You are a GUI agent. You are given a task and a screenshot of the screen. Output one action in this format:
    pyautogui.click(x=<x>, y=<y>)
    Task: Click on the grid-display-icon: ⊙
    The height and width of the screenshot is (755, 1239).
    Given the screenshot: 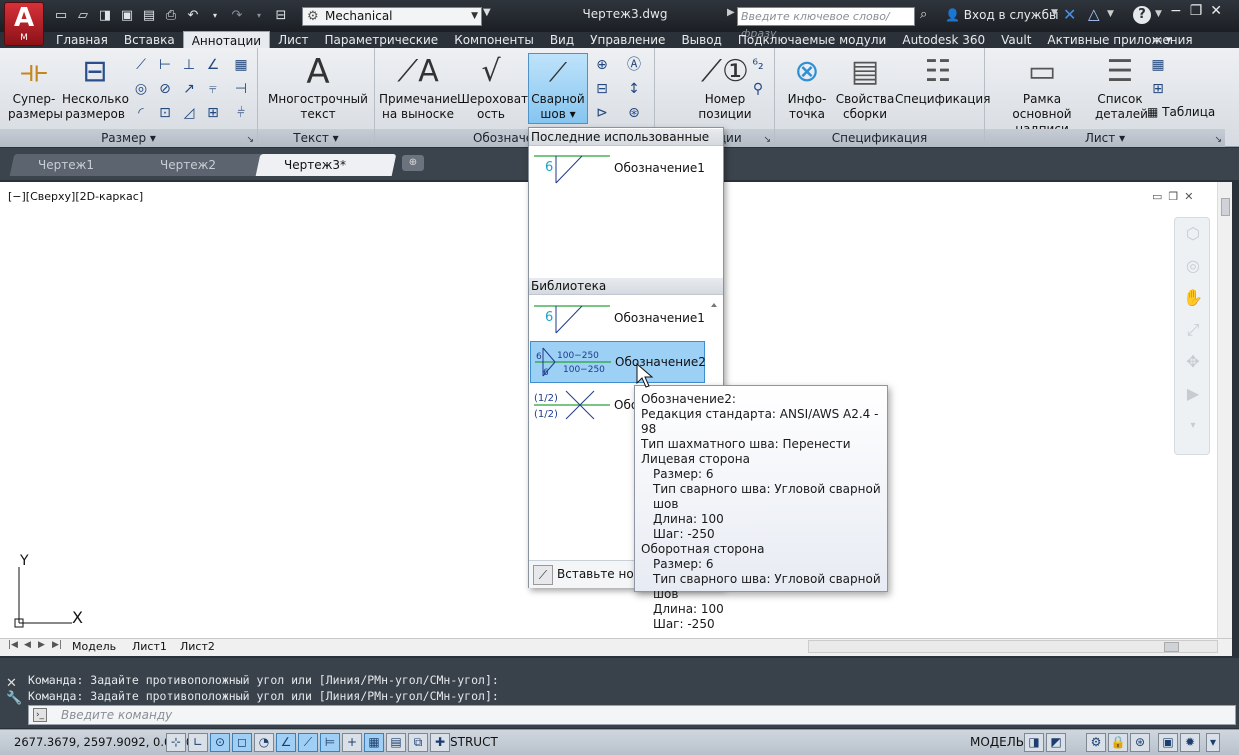 What is the action you would take?
    pyautogui.click(x=220, y=742)
    